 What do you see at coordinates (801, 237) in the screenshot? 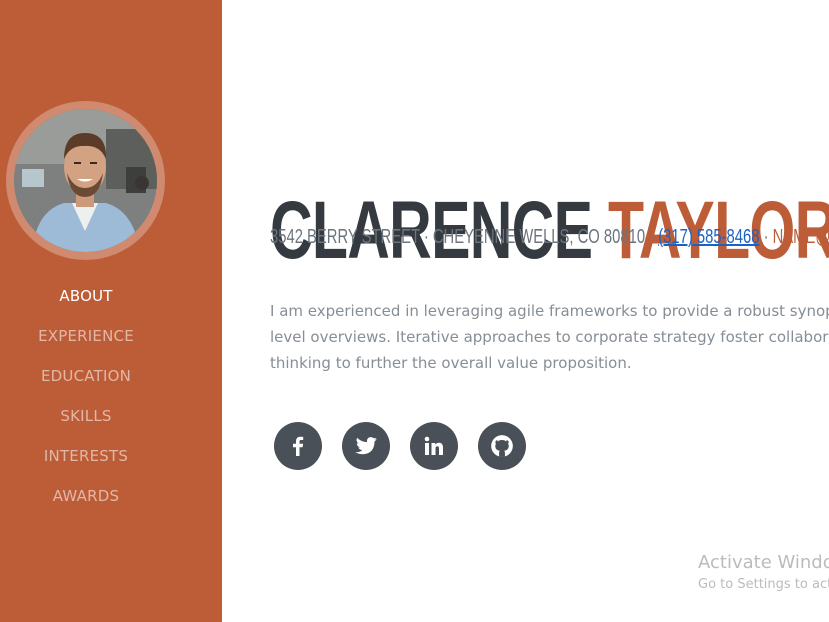
I see `email-link: NAME@EMAIL.COM` at bounding box center [801, 237].